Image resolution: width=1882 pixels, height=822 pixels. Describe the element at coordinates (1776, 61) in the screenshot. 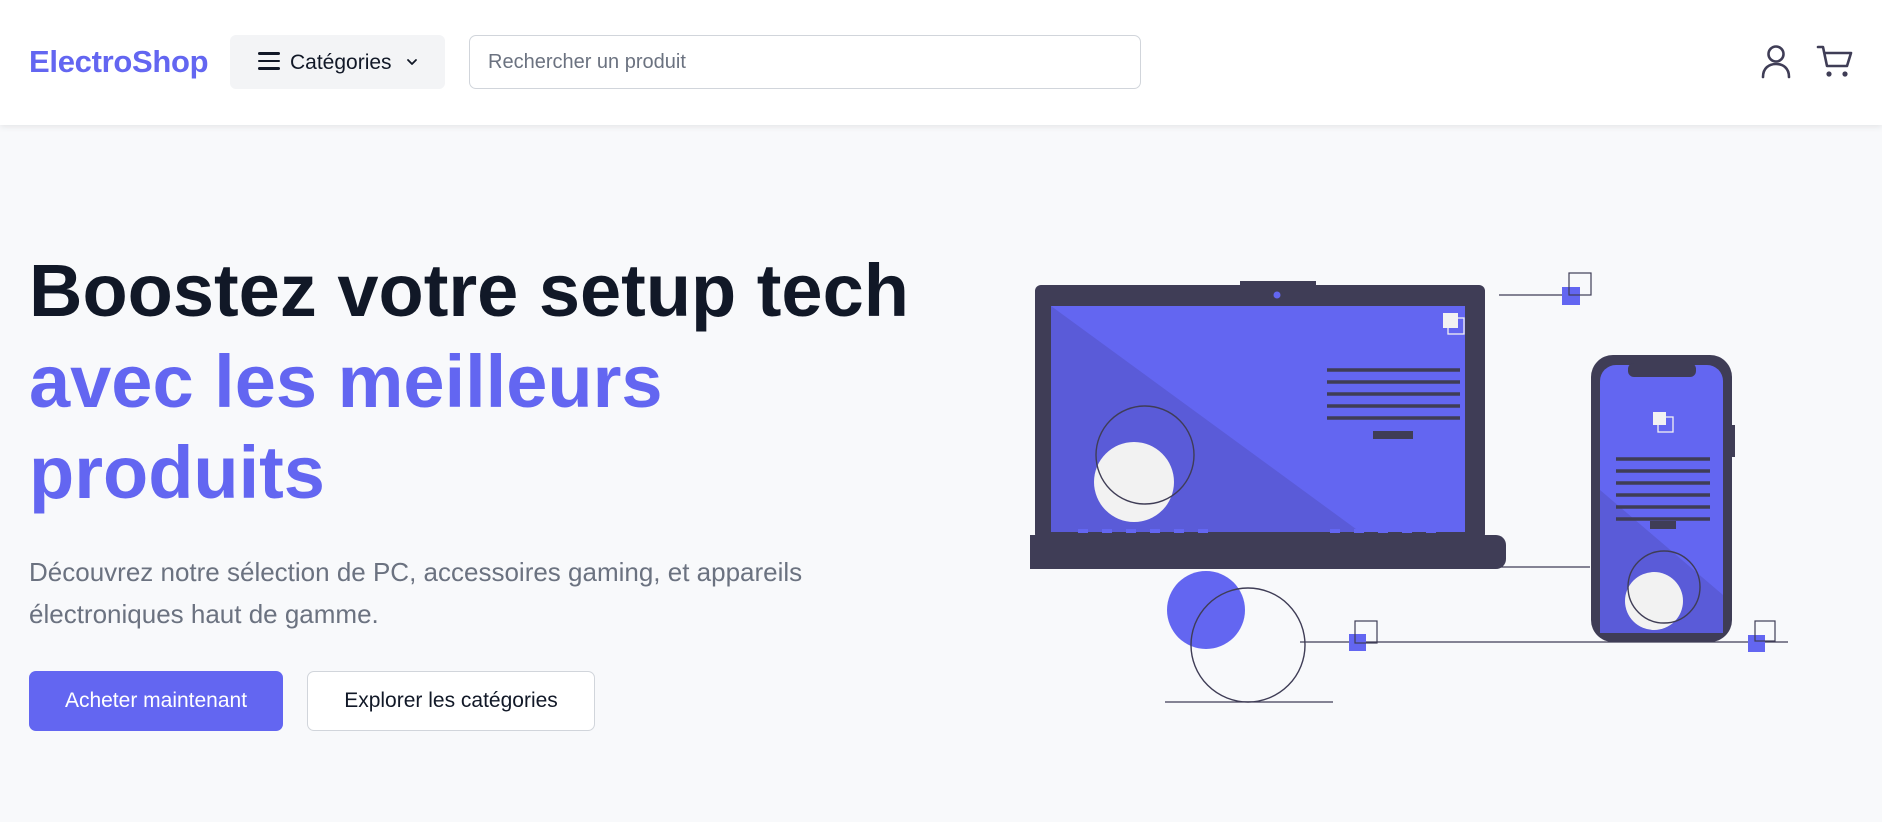

I see `user-icon` at that location.